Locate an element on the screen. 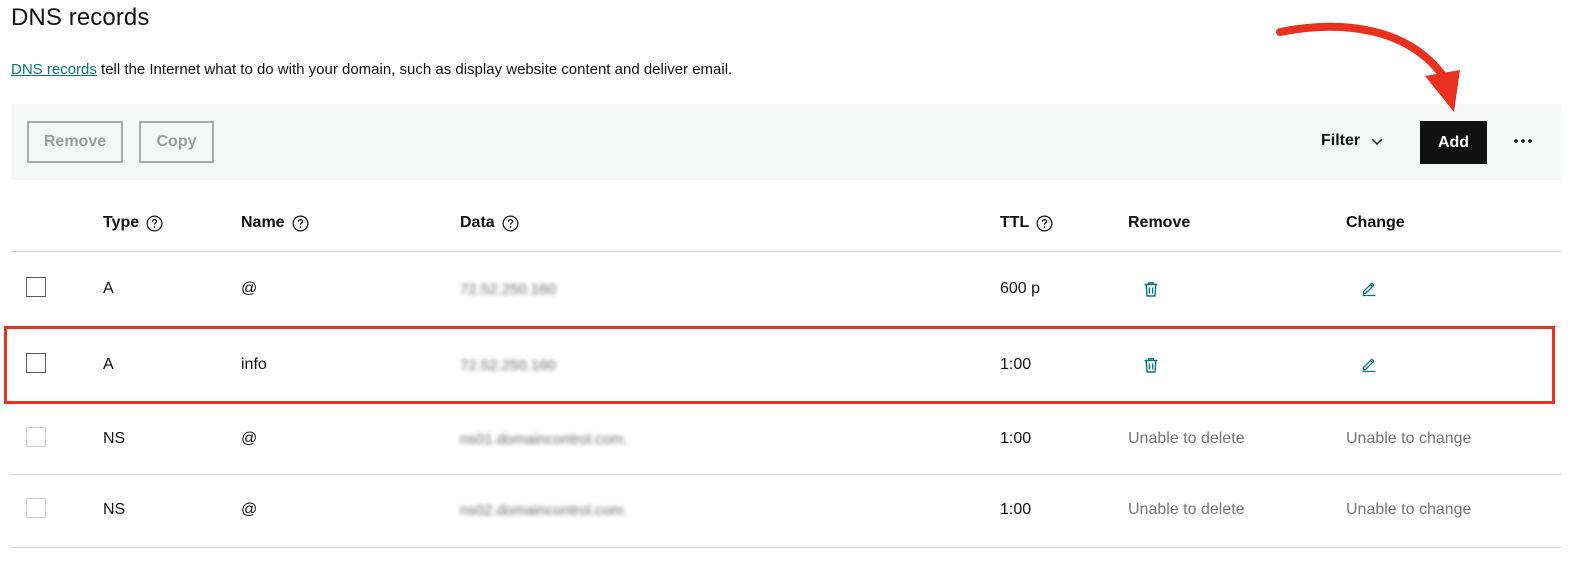 This screenshot has width=1596, height=561. header-data-label: Data is located at coordinates (477, 222).